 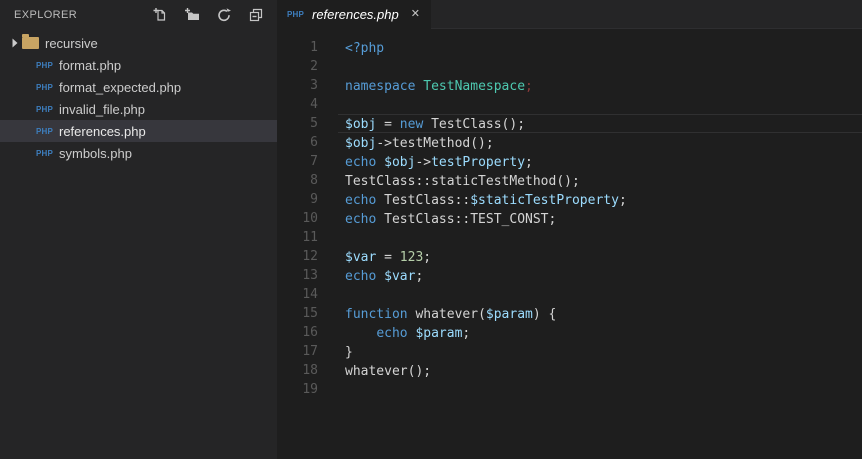 I want to click on line-number: 10, so click(x=297, y=218).